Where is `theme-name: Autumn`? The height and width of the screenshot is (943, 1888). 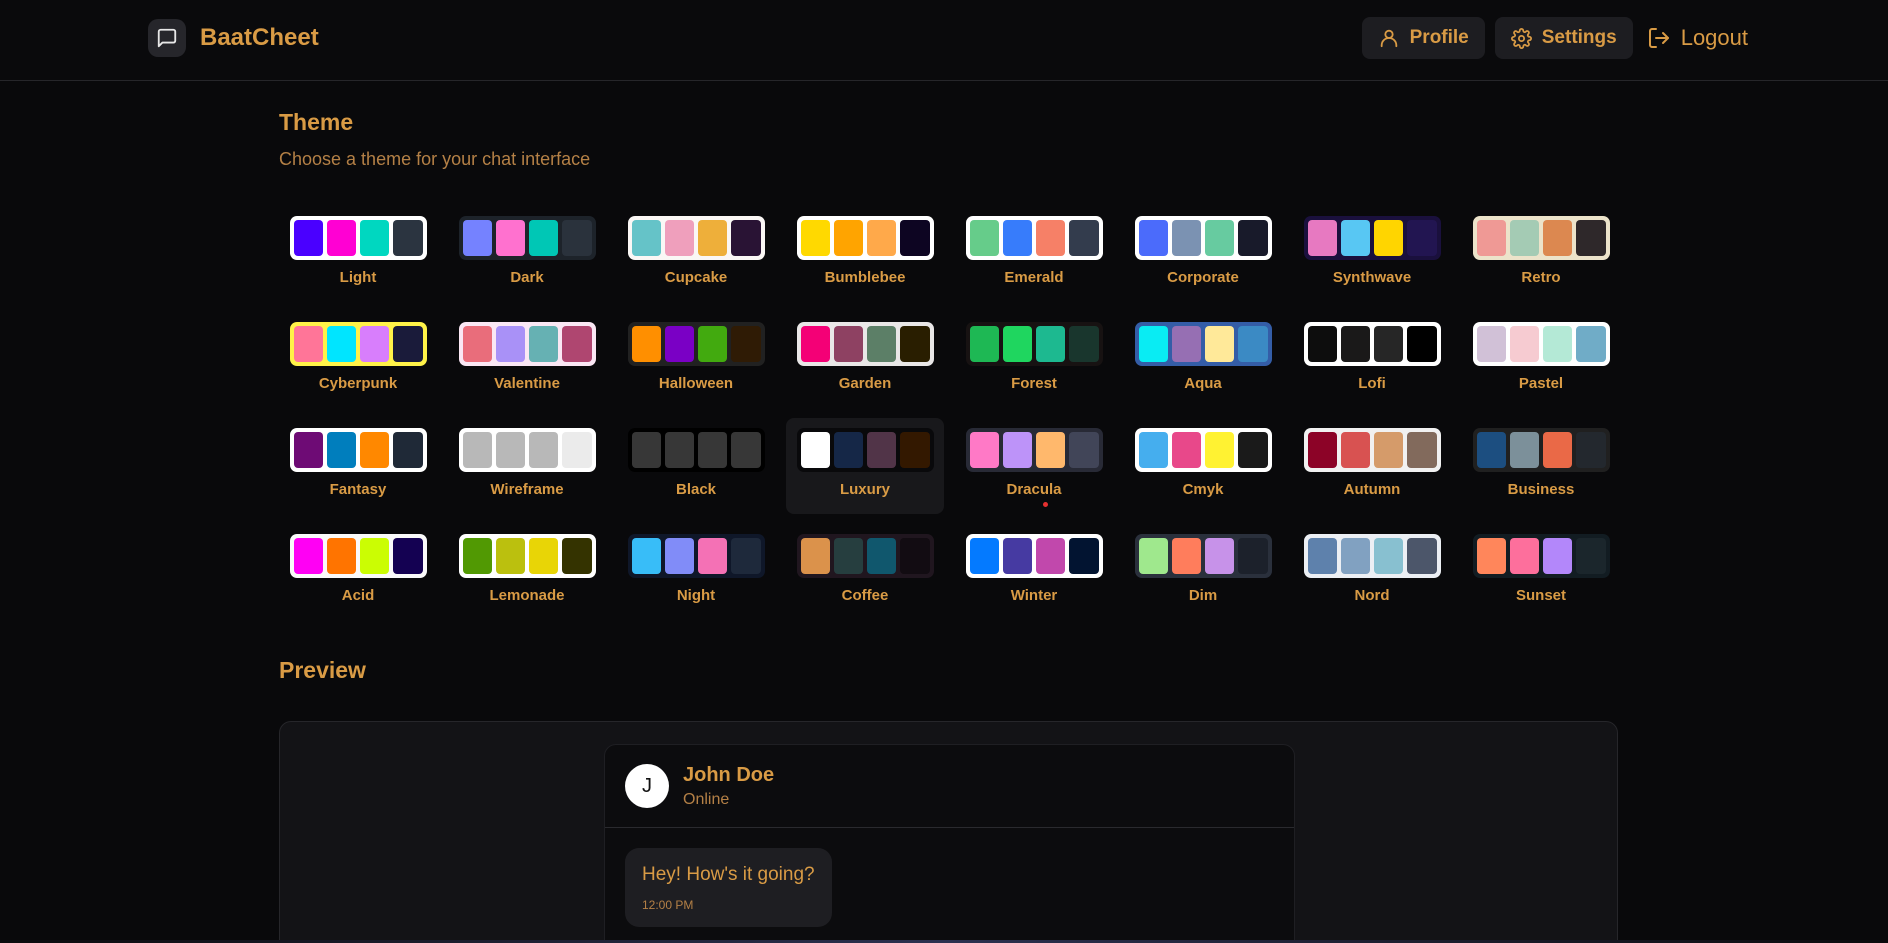
theme-name: Autumn is located at coordinates (1372, 489).